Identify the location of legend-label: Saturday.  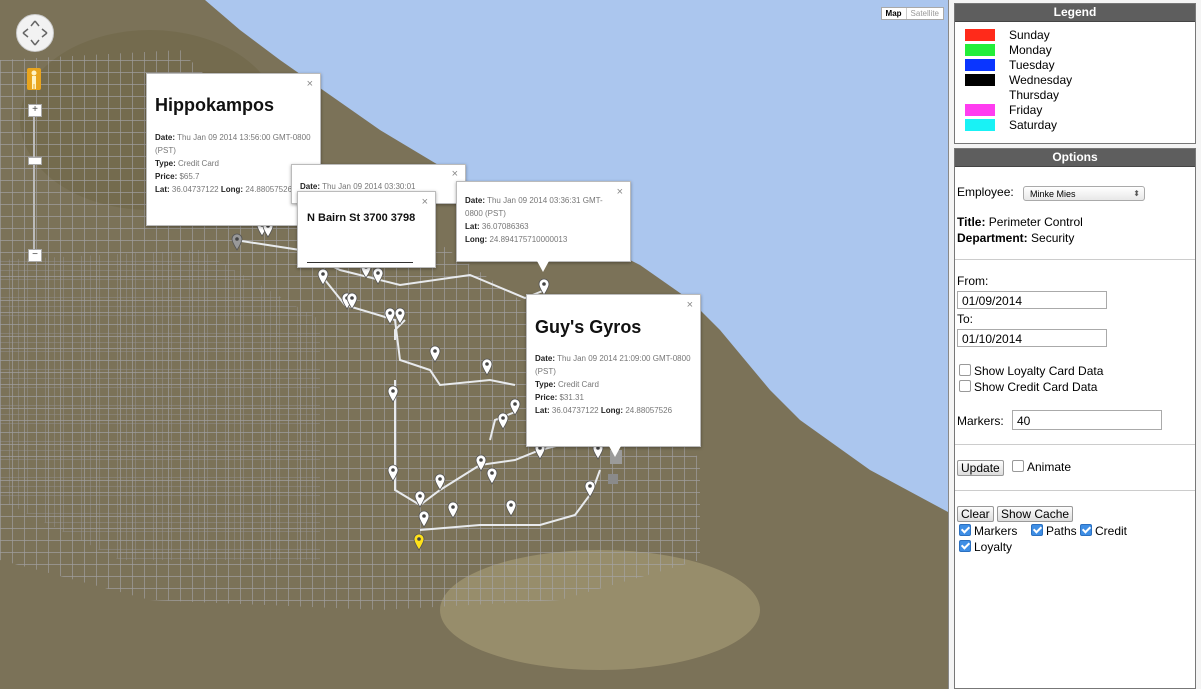
(1033, 125).